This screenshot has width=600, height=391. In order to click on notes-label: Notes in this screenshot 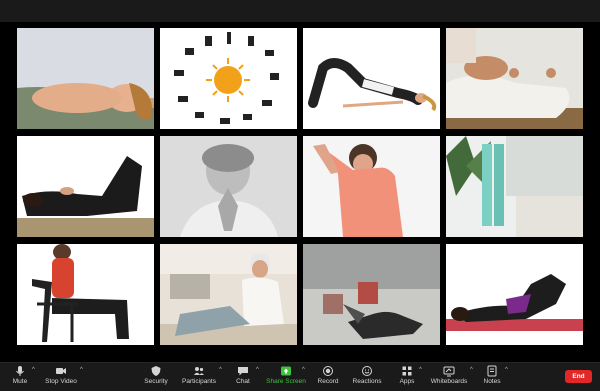, I will do `click(492, 381)`.